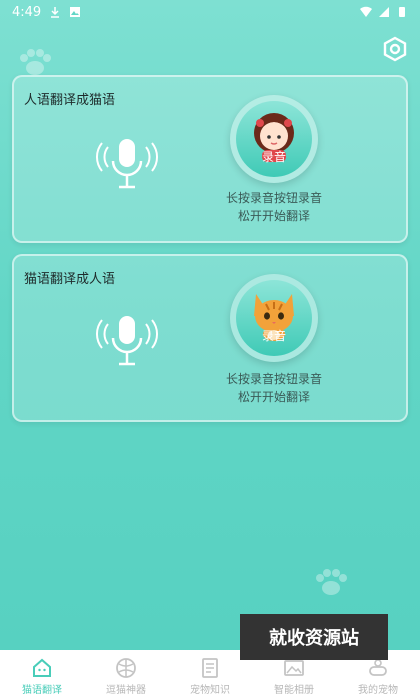 Image resolution: width=420 pixels, height=700 pixels. Describe the element at coordinates (366, 11) in the screenshot. I see `wifi-icon` at that location.